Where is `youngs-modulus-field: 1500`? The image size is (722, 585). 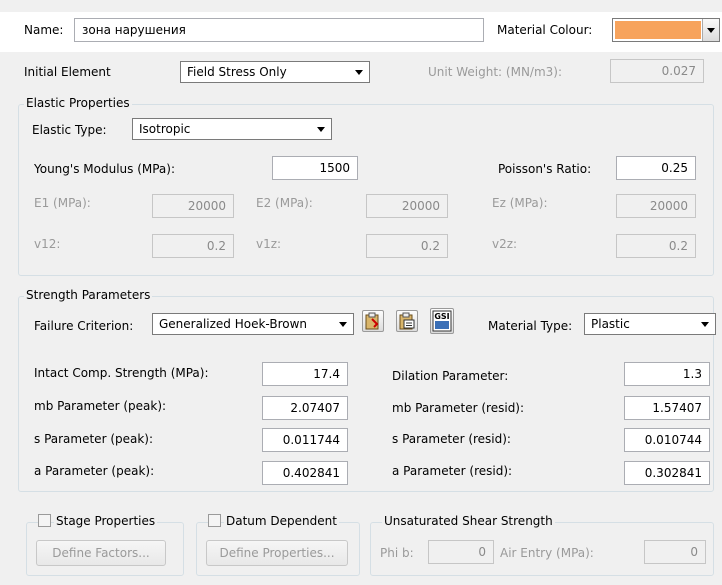 youngs-modulus-field: 1500 is located at coordinates (315, 168).